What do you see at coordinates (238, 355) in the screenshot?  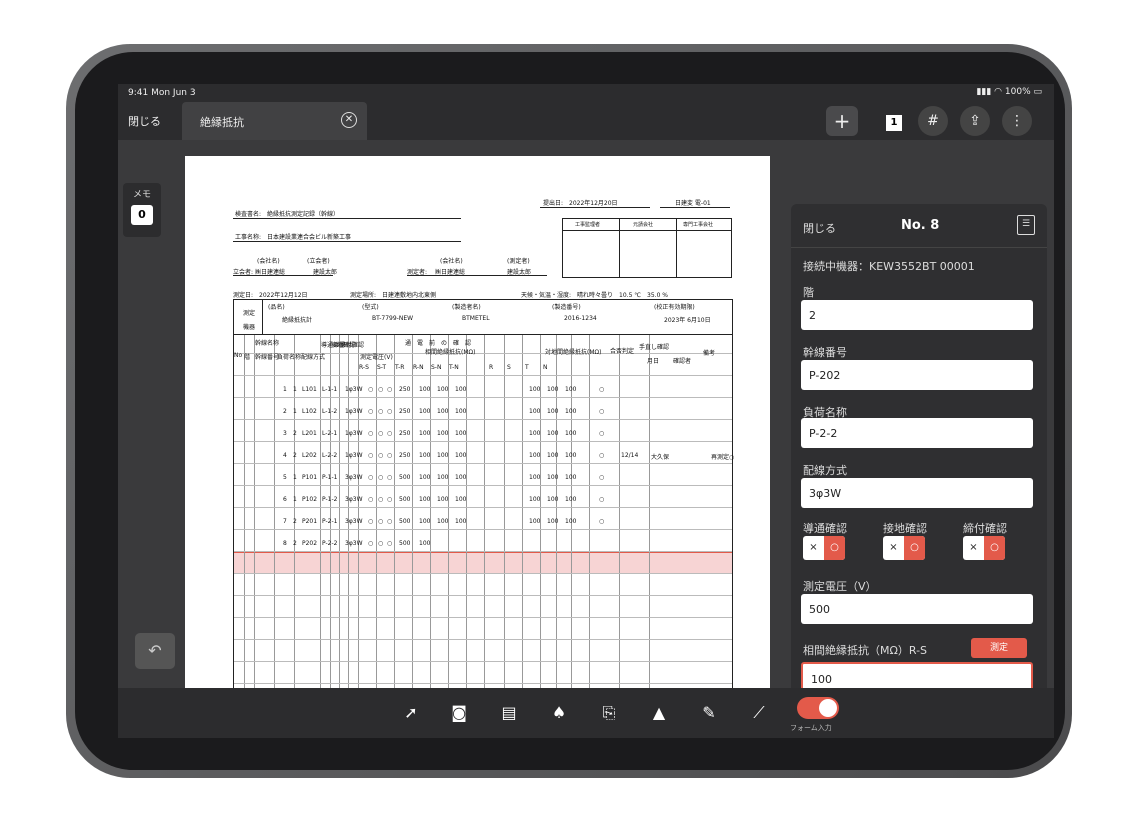 I see `header-no: No` at bounding box center [238, 355].